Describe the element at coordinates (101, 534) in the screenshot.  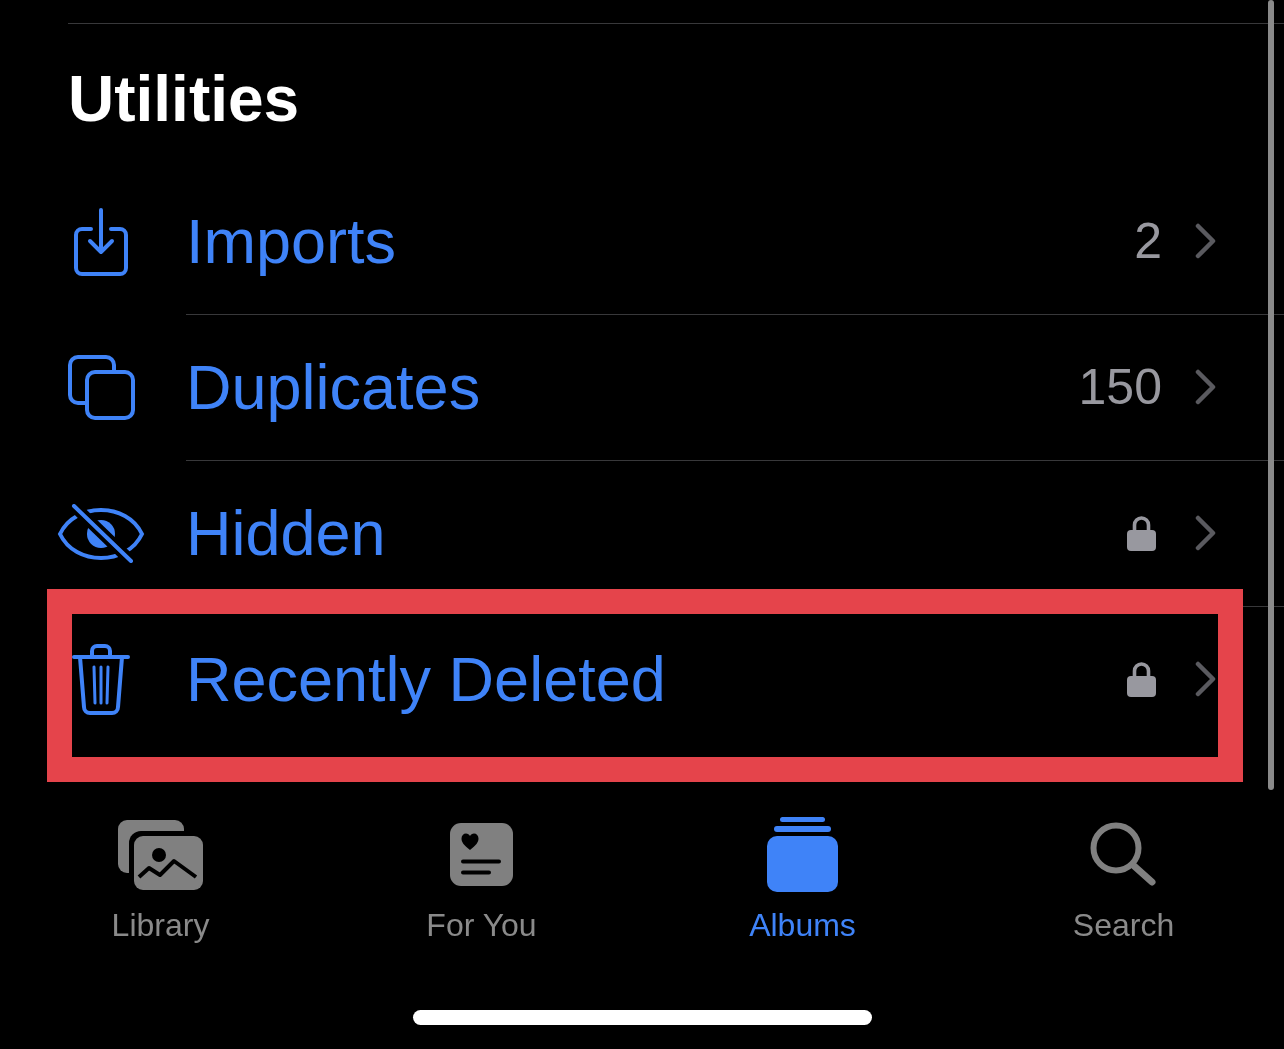
I see `eye-slash-icon` at that location.